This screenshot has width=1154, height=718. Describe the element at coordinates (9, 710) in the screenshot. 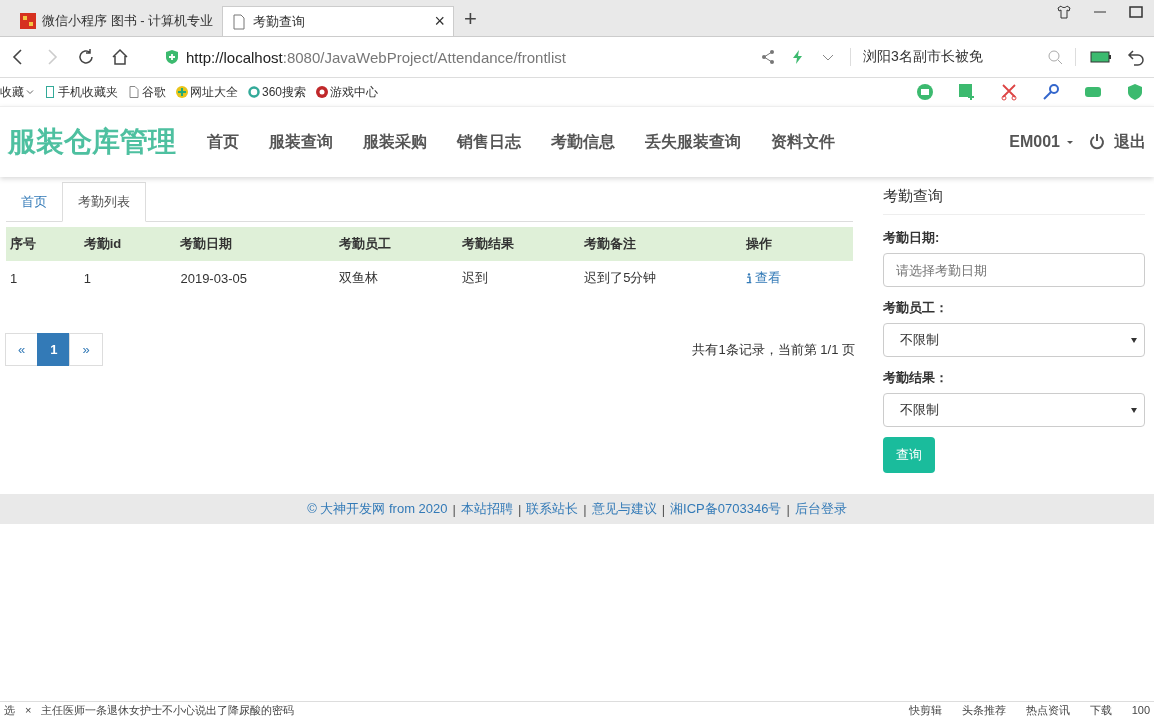

I see `status-text: 选` at that location.